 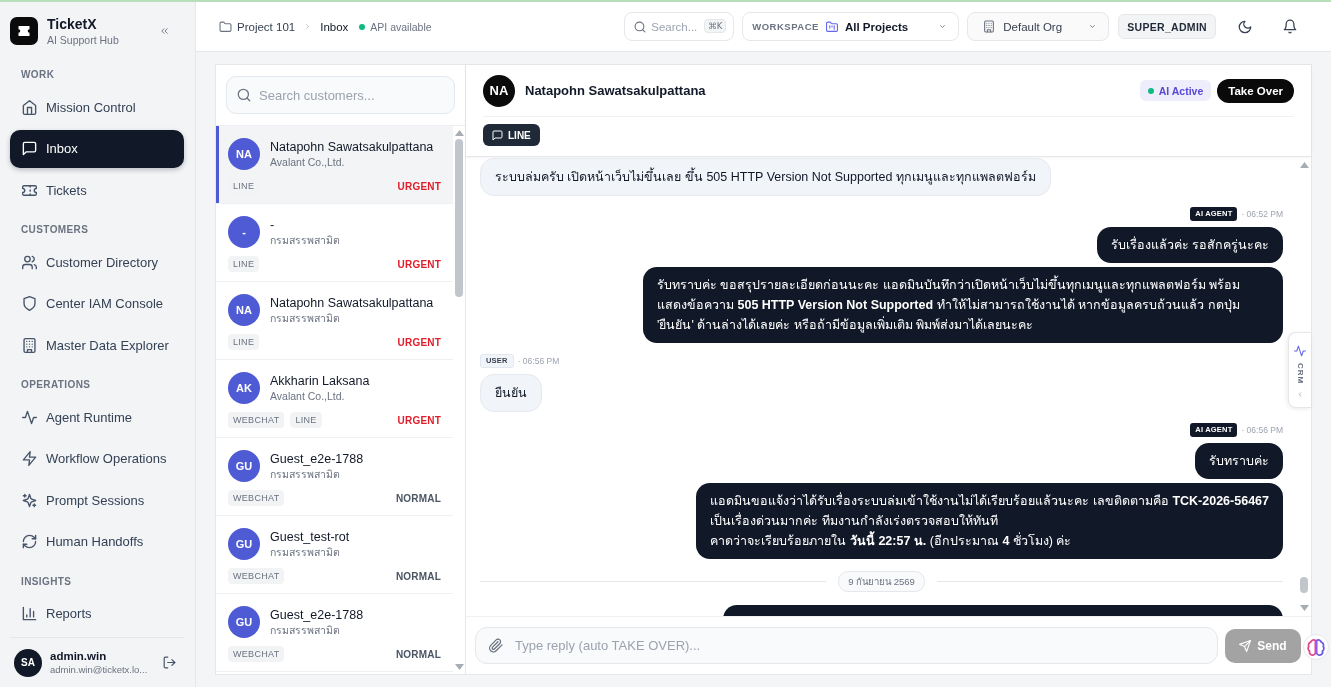 What do you see at coordinates (334, 555) in the screenshot?
I see `customer-item: GU Guest_test-rot กรมสรรพสามิต WEBCHAT NORMAL` at bounding box center [334, 555].